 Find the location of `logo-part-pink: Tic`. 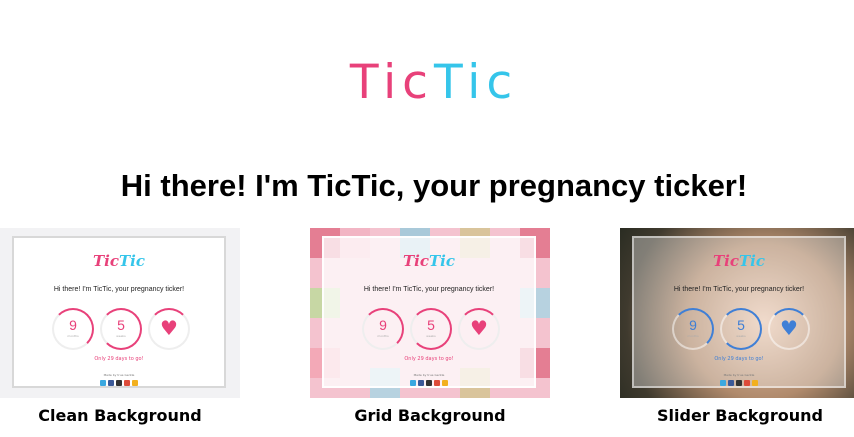

logo-part-pink: Tic is located at coordinates (391, 82).